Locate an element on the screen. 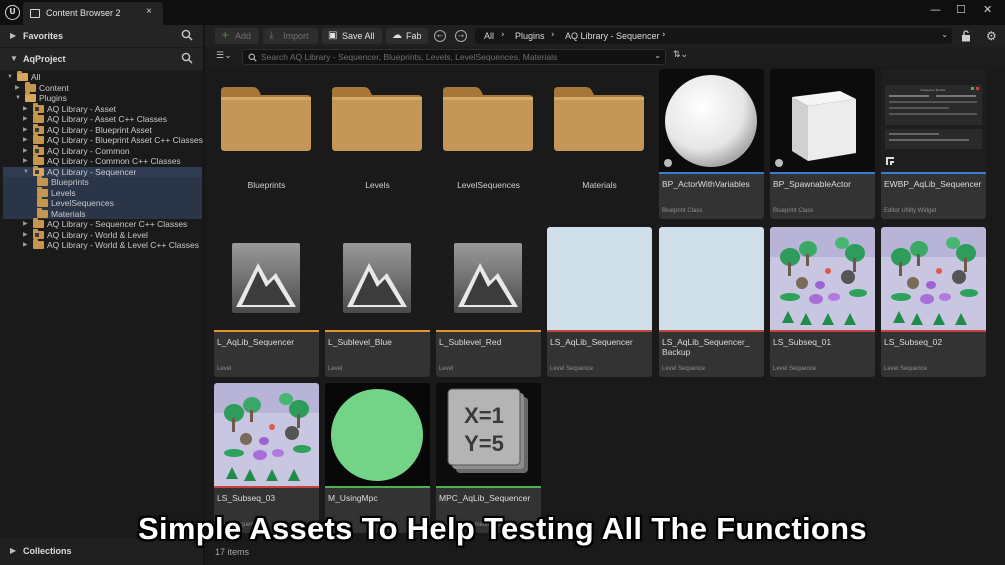  forward-arrow-icon: → is located at coordinates (461, 36).